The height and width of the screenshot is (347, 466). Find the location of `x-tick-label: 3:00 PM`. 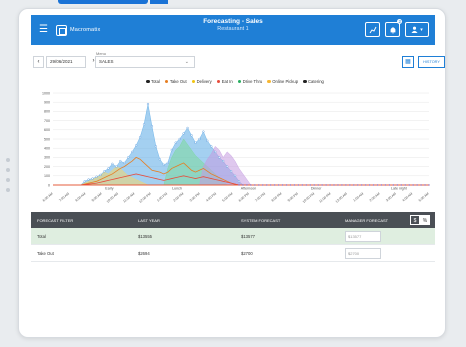

x-tick-label: 3:00 PM is located at coordinates (195, 197).